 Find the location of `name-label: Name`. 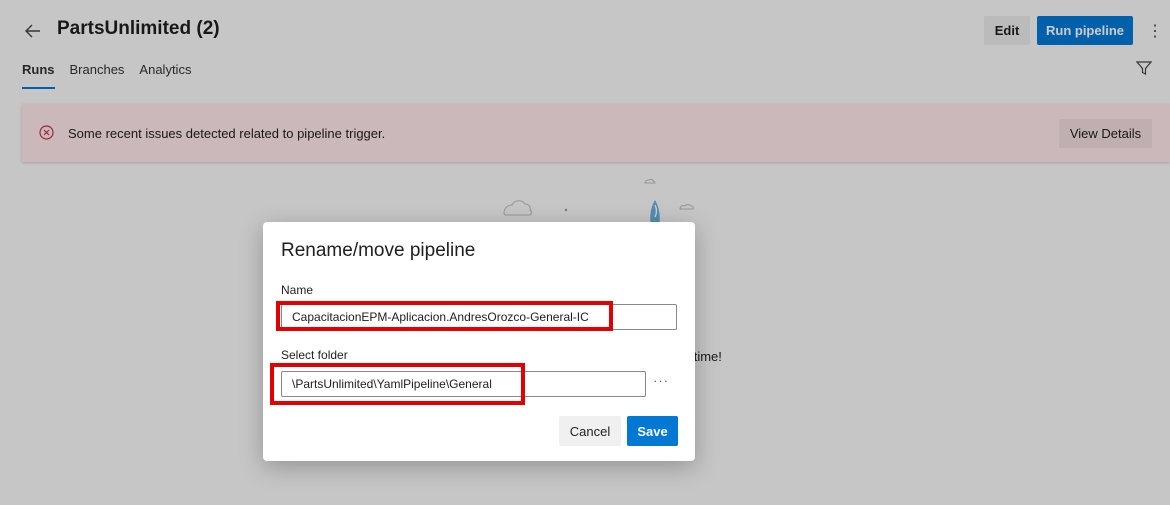

name-label: Name is located at coordinates (297, 290).